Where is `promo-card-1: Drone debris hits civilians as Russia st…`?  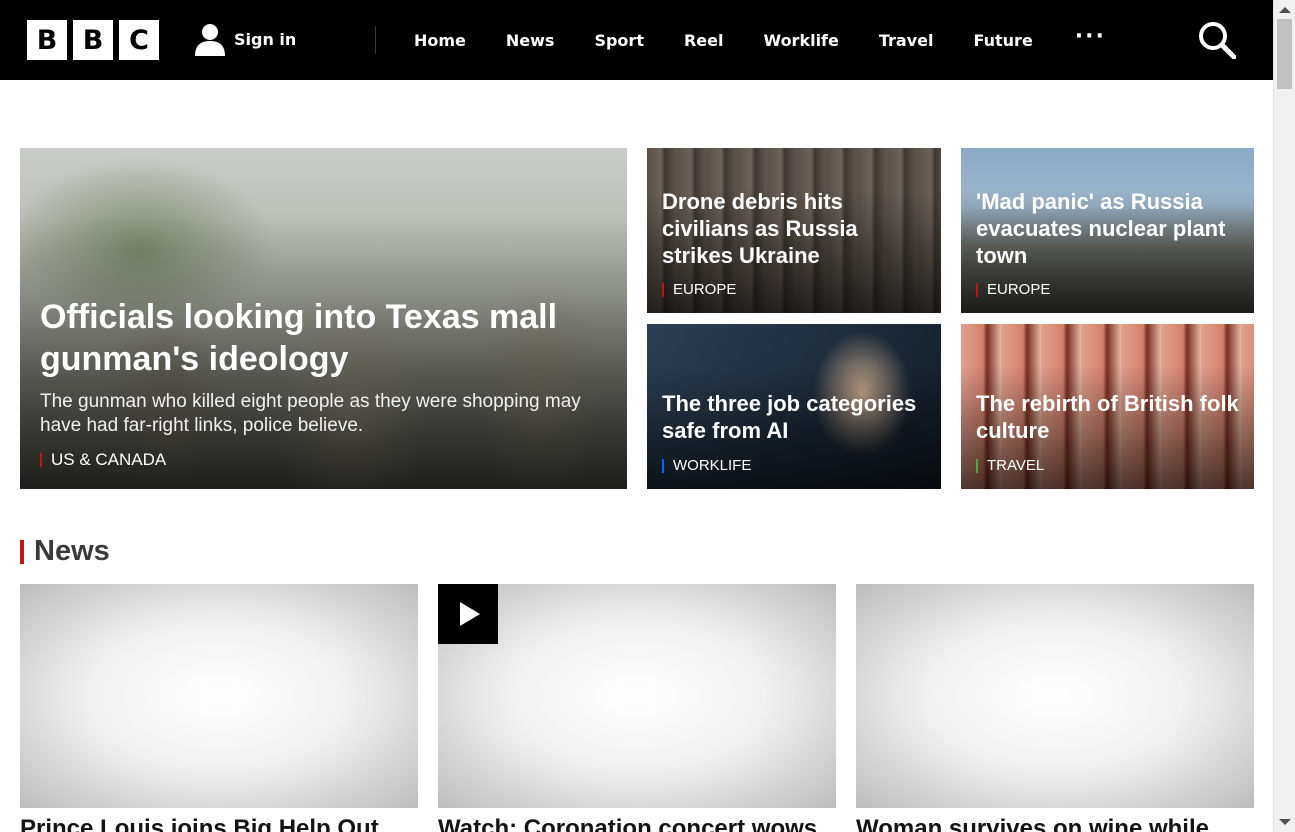
promo-card-1: Drone debris hits civilians as Russia st… is located at coordinates (794, 230).